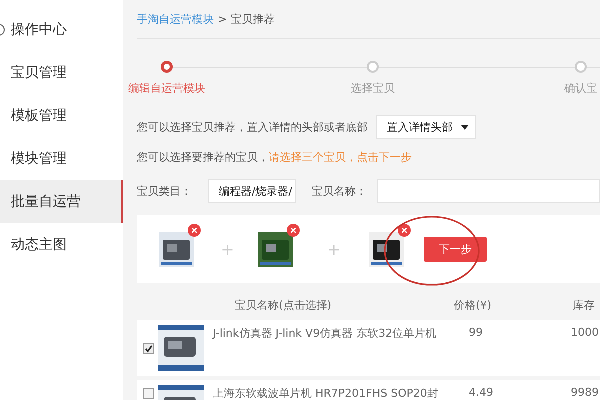  What do you see at coordinates (488, 191) in the screenshot?
I see `name-input` at bounding box center [488, 191].